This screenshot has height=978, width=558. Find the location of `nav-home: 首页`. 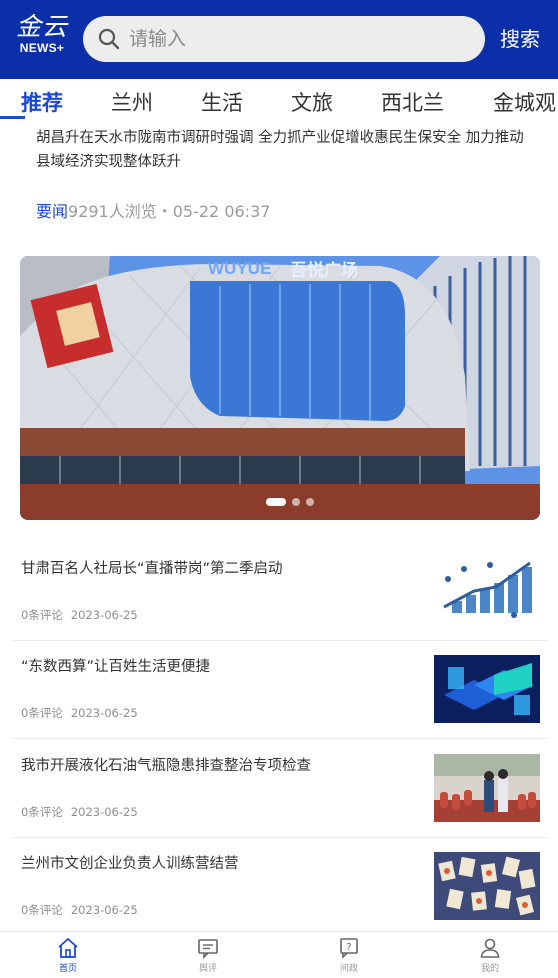

nav-home: 首页 is located at coordinates (68, 957).